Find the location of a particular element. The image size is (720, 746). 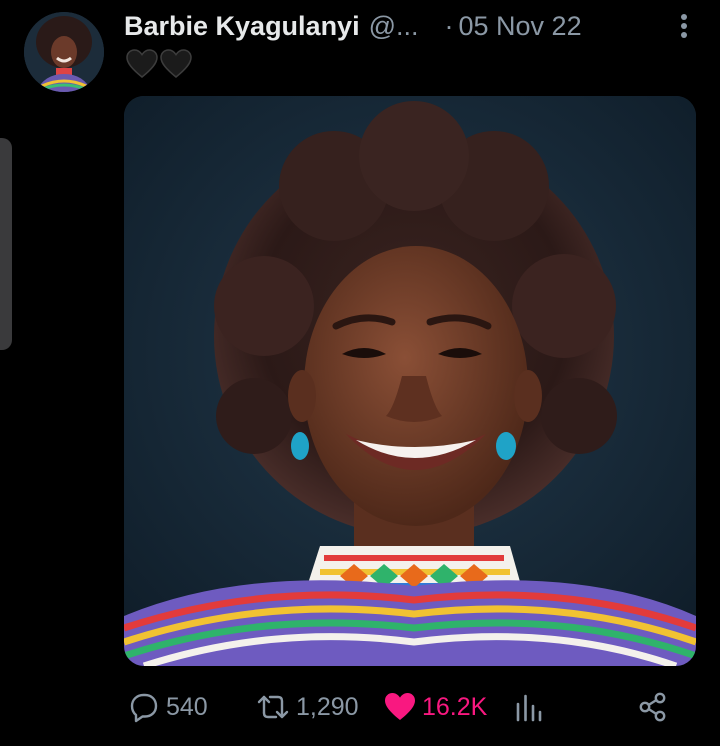

avatar-image is located at coordinates (64, 52).